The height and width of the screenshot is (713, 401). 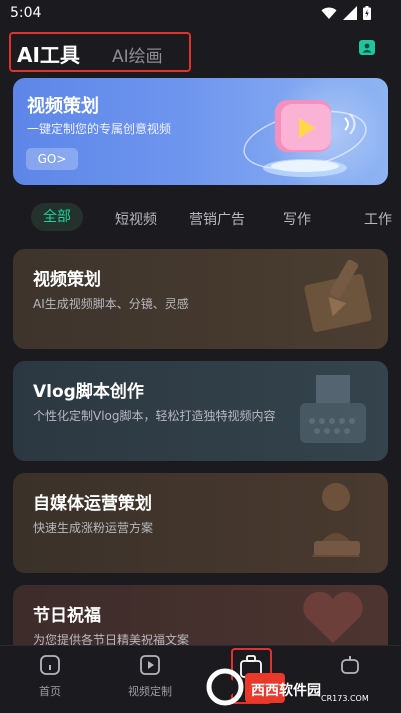 I want to click on watermark-text: 西西软件园, so click(x=286, y=690).